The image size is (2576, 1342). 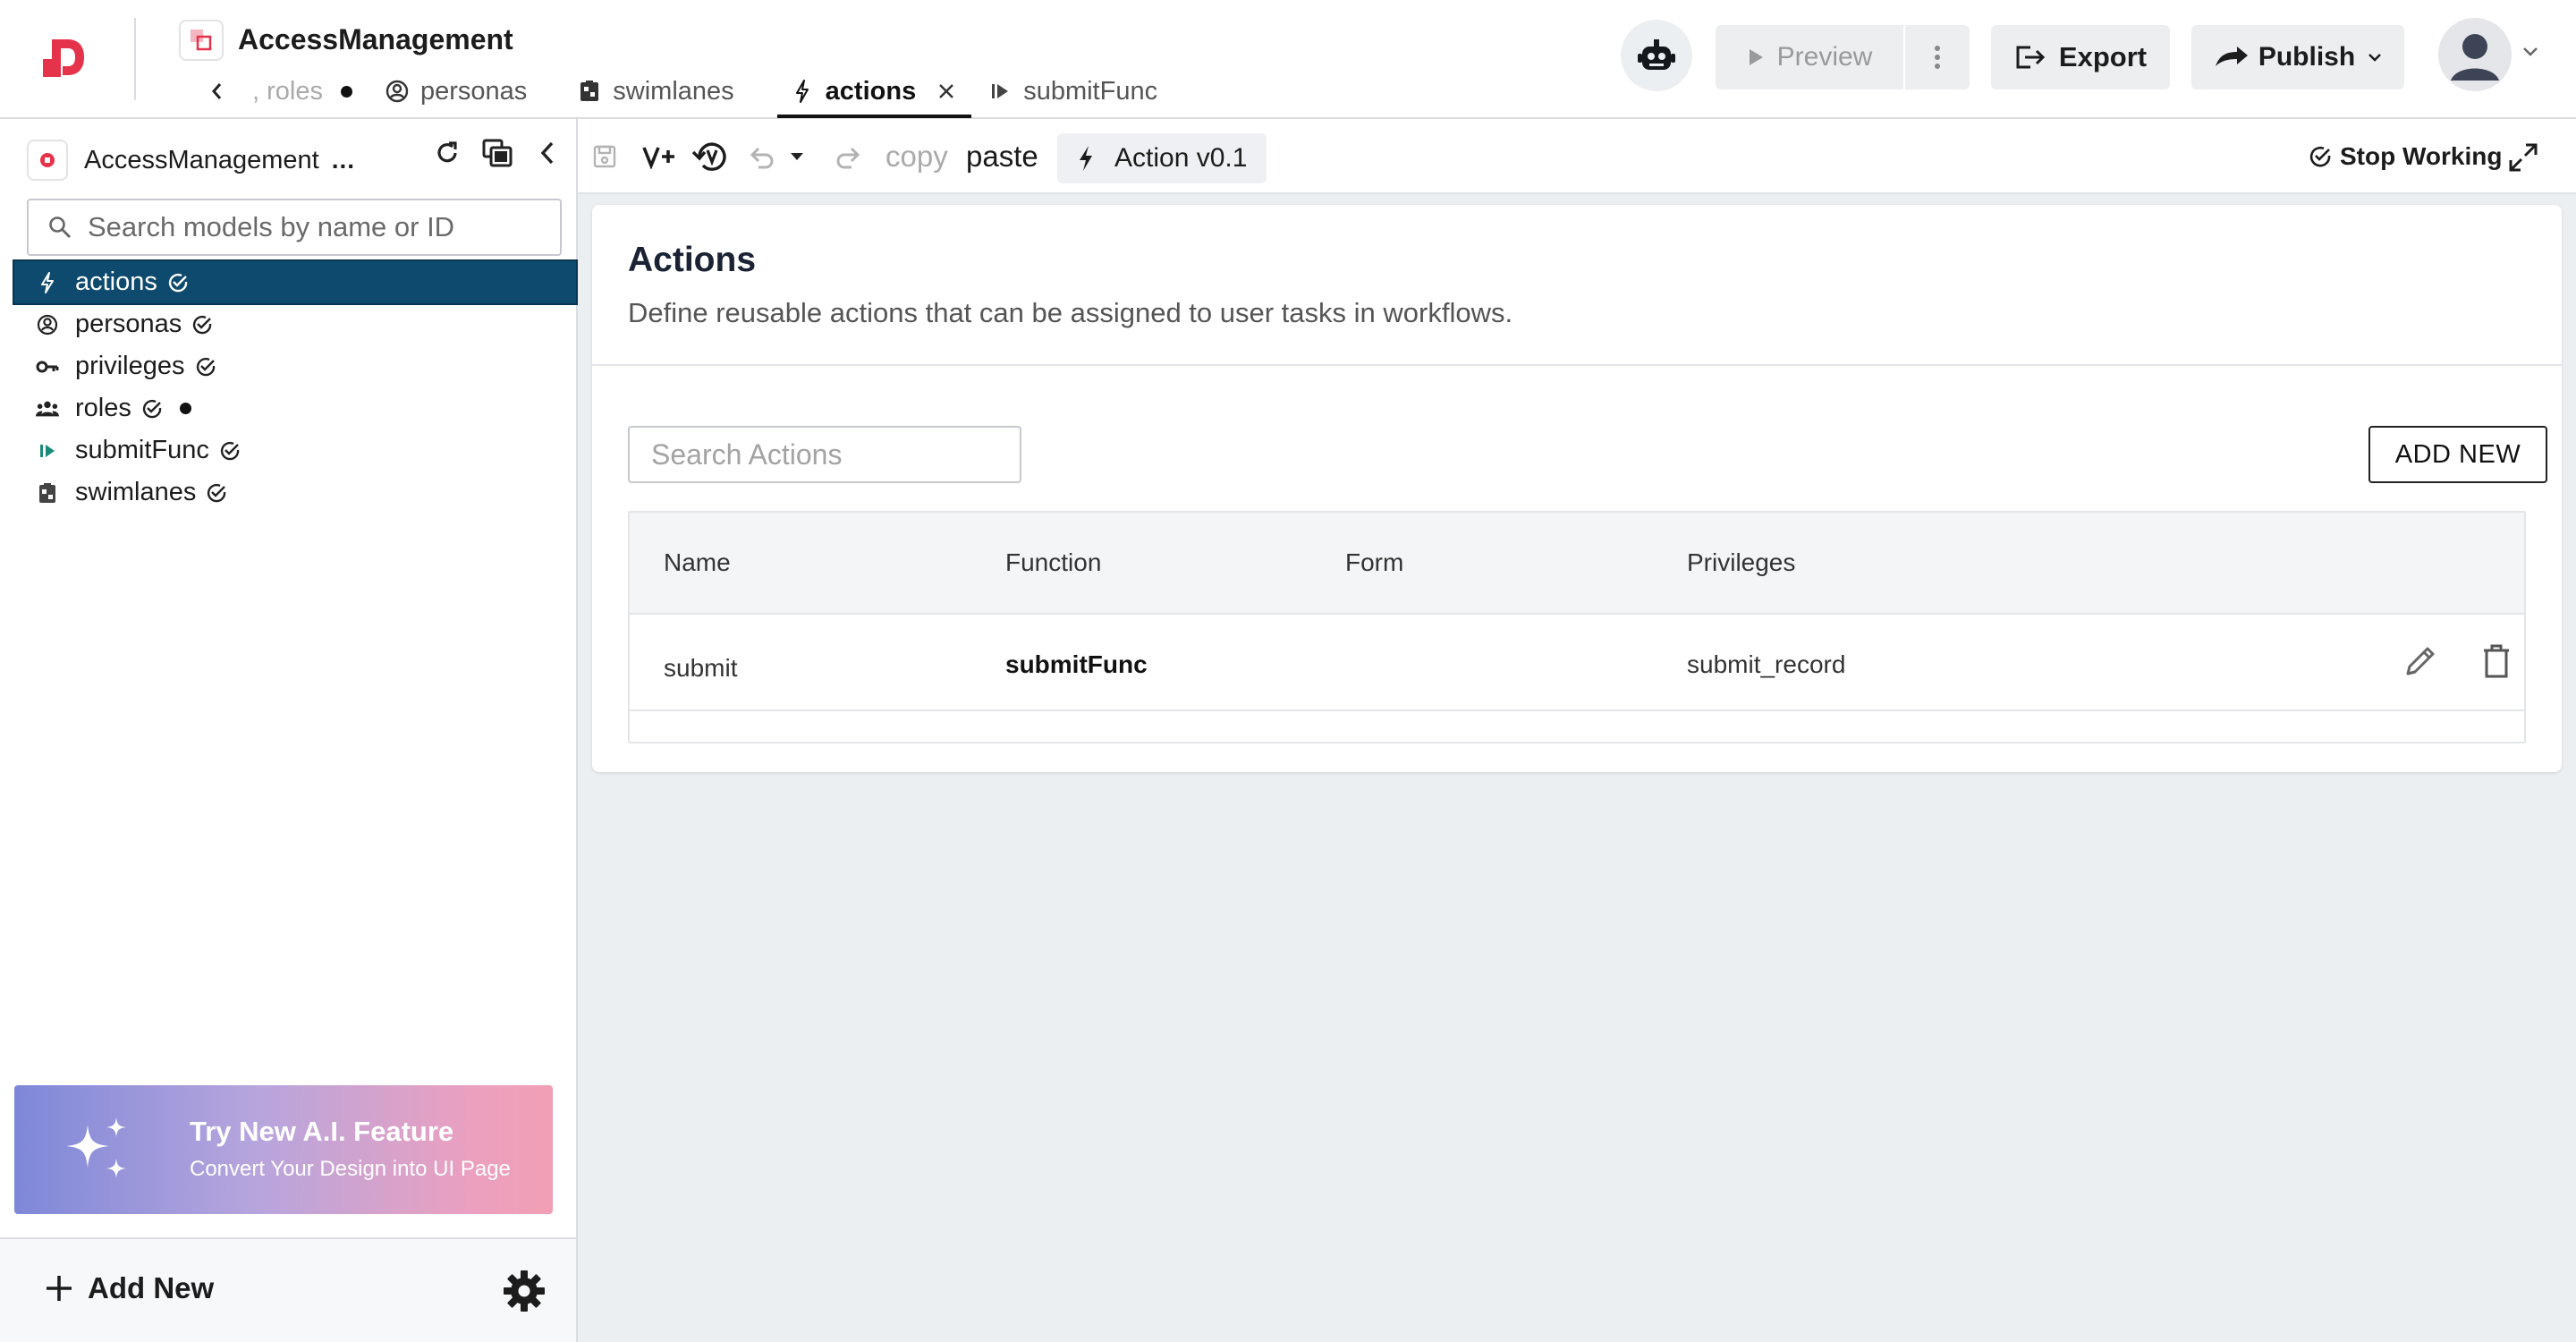 I want to click on export-icon, so click(x=2031, y=58).